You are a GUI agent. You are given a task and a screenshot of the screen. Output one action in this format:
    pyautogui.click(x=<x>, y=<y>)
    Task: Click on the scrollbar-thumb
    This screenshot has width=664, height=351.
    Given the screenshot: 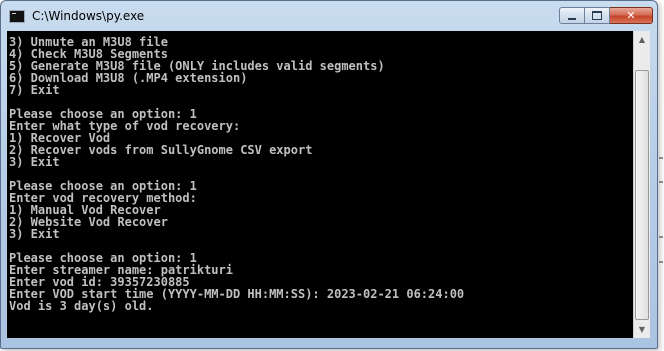 What is the action you would take?
    pyautogui.click(x=642, y=195)
    